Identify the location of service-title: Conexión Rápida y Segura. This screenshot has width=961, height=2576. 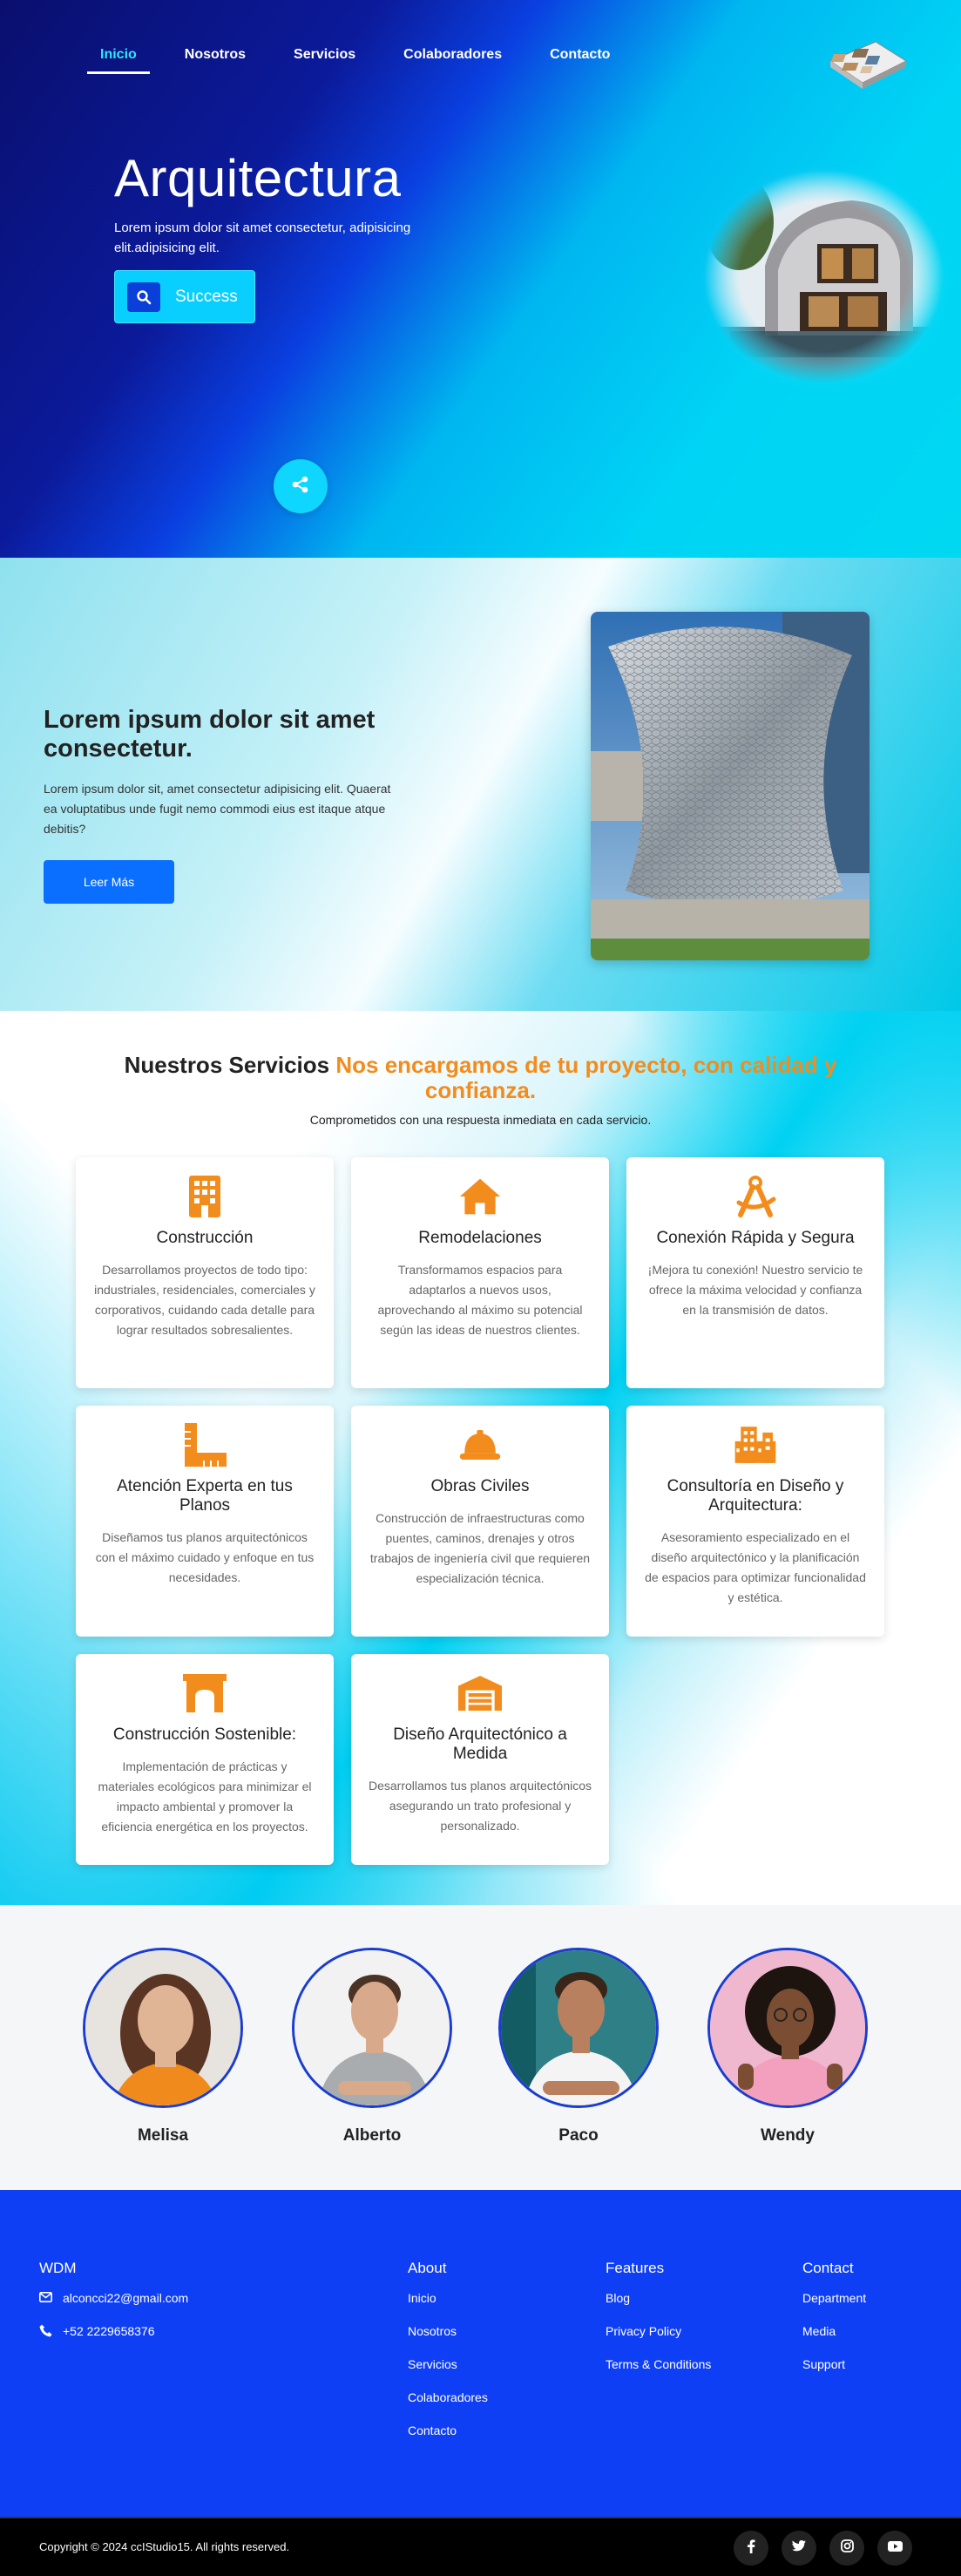
(756, 1238).